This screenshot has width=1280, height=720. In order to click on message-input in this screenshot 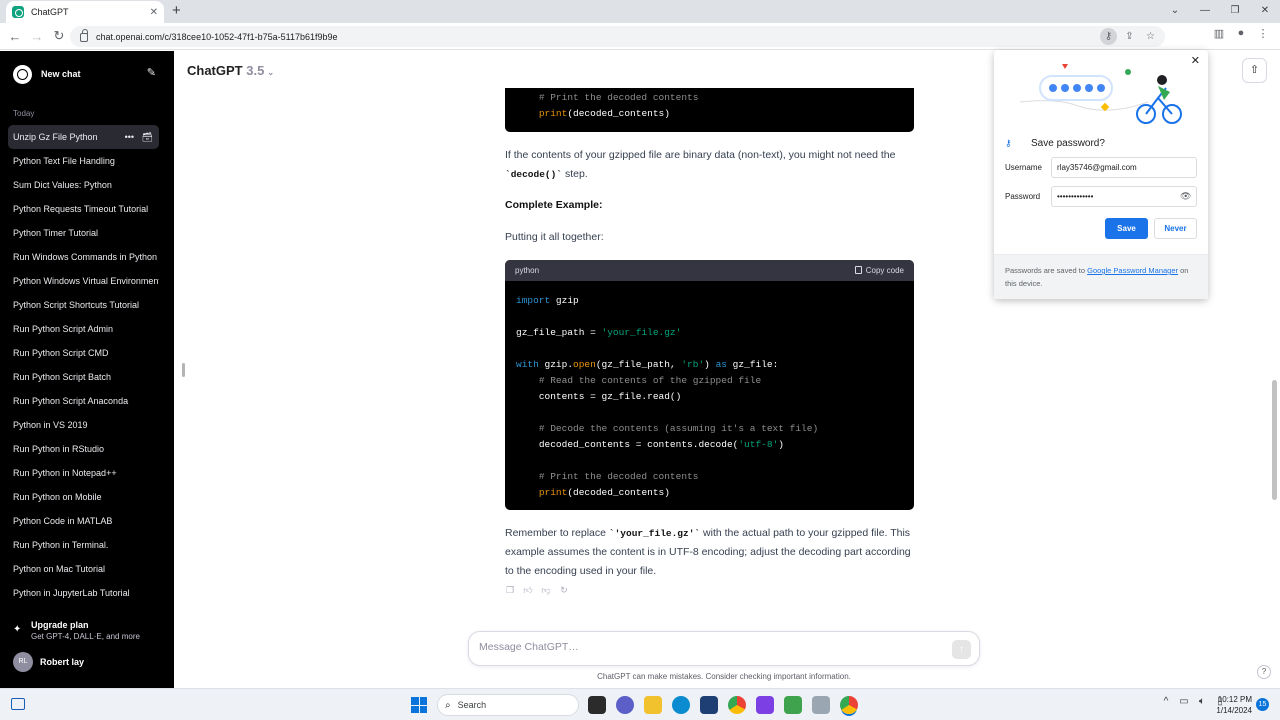, I will do `click(709, 647)`.